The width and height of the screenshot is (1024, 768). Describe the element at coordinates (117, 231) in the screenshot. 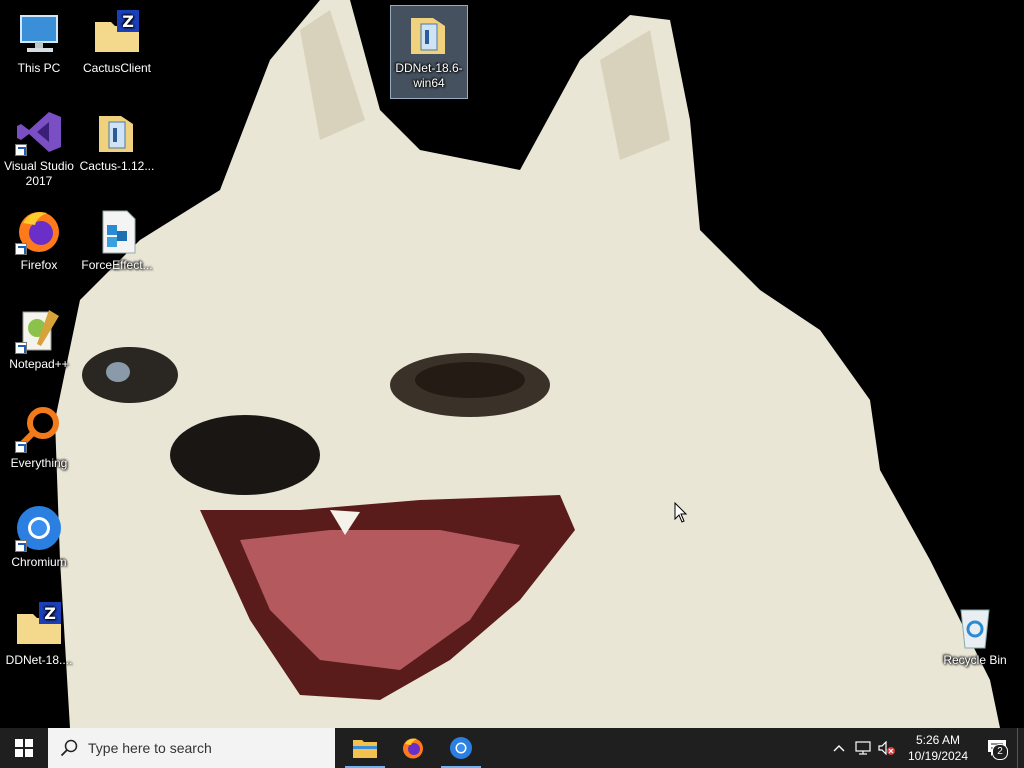

I see `installer-icon` at that location.